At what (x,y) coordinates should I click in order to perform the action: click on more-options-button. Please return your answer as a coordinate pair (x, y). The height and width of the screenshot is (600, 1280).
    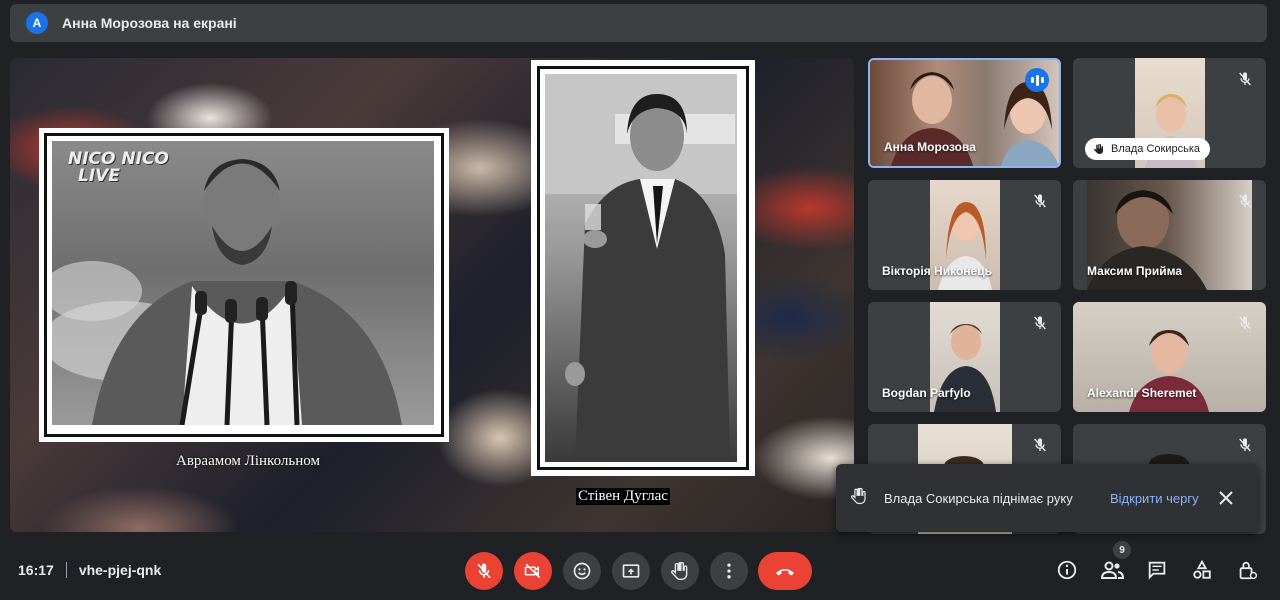
    Looking at the image, I should click on (729, 571).